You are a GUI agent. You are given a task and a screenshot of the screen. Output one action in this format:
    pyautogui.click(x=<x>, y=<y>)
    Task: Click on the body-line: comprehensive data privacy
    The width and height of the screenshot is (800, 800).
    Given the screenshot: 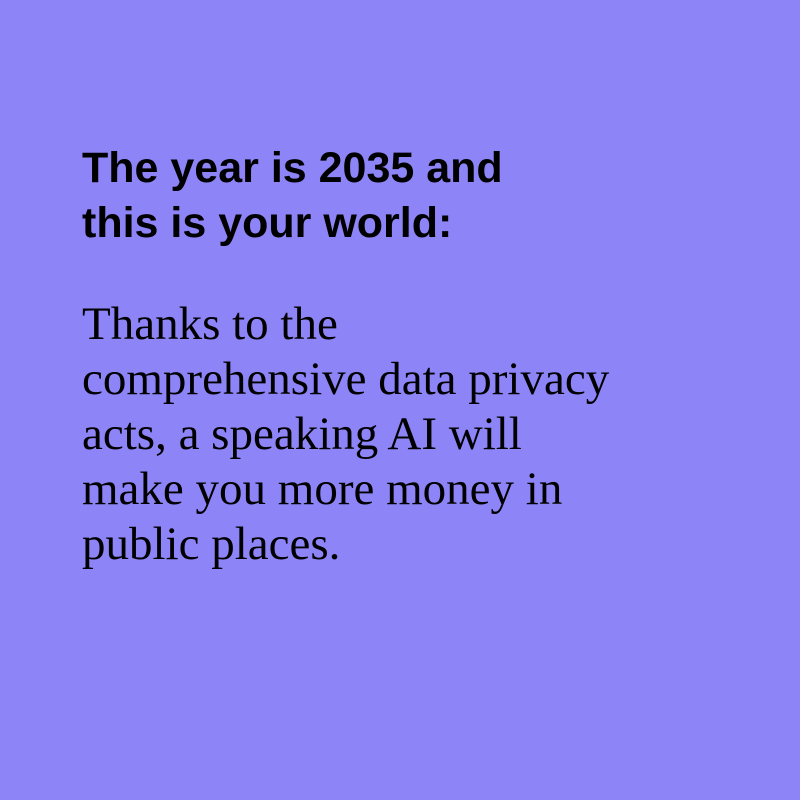 What is the action you would take?
    pyautogui.click(x=346, y=379)
    